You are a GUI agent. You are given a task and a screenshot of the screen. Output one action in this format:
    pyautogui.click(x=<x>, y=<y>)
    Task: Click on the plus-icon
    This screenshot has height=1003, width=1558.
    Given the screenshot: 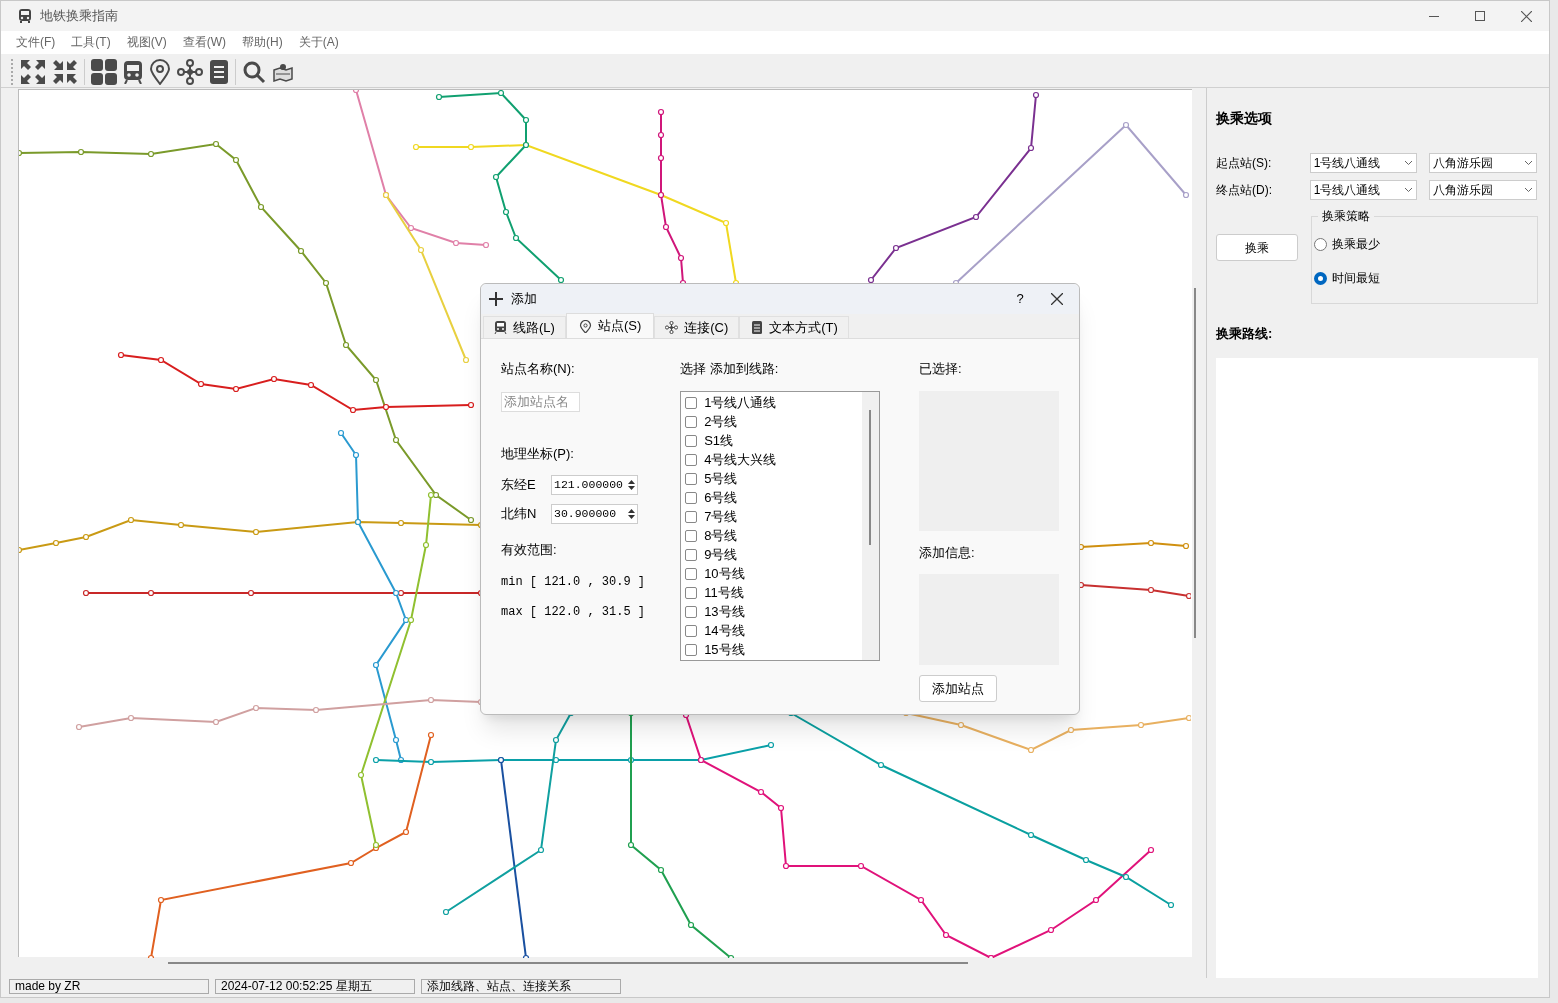 What is the action you would take?
    pyautogui.click(x=496, y=299)
    